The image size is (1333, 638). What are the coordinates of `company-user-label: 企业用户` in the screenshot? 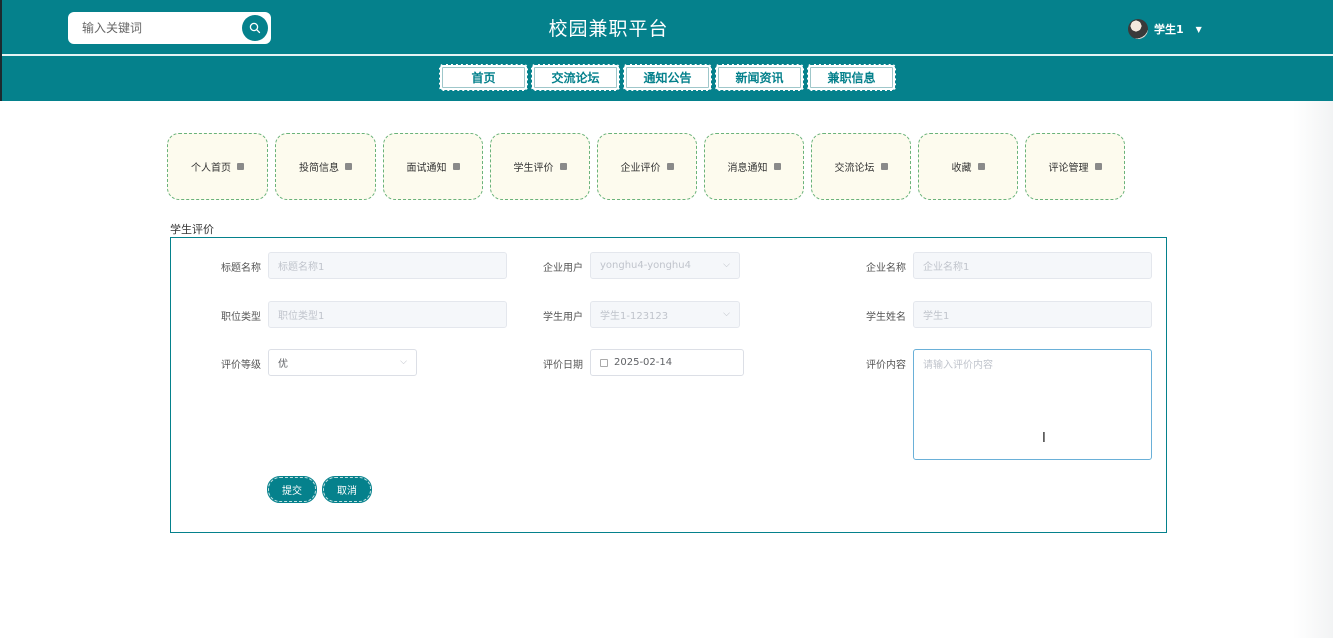 It's located at (563, 268).